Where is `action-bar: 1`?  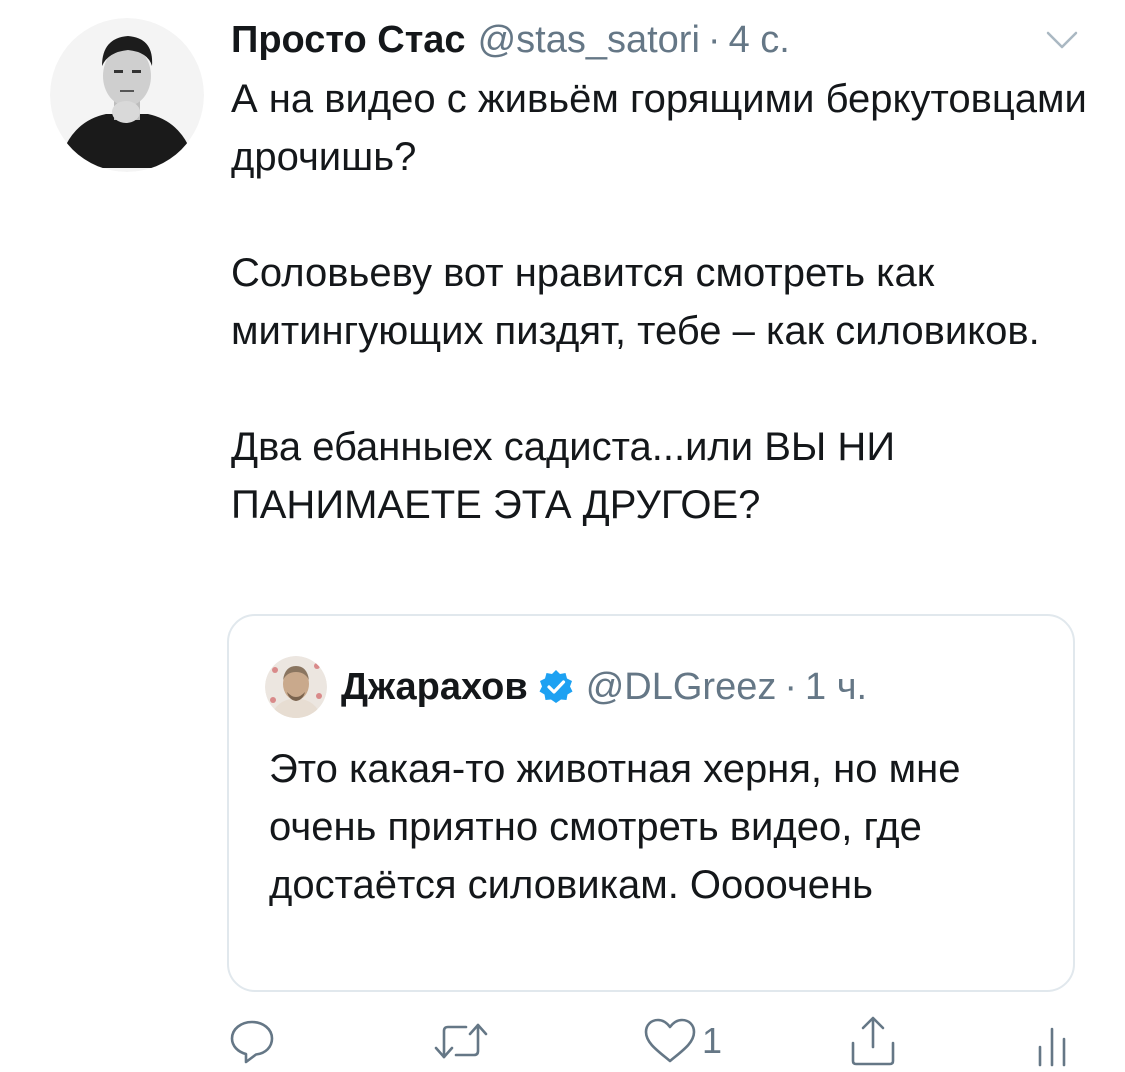
action-bar: 1 is located at coordinates (562, 1041).